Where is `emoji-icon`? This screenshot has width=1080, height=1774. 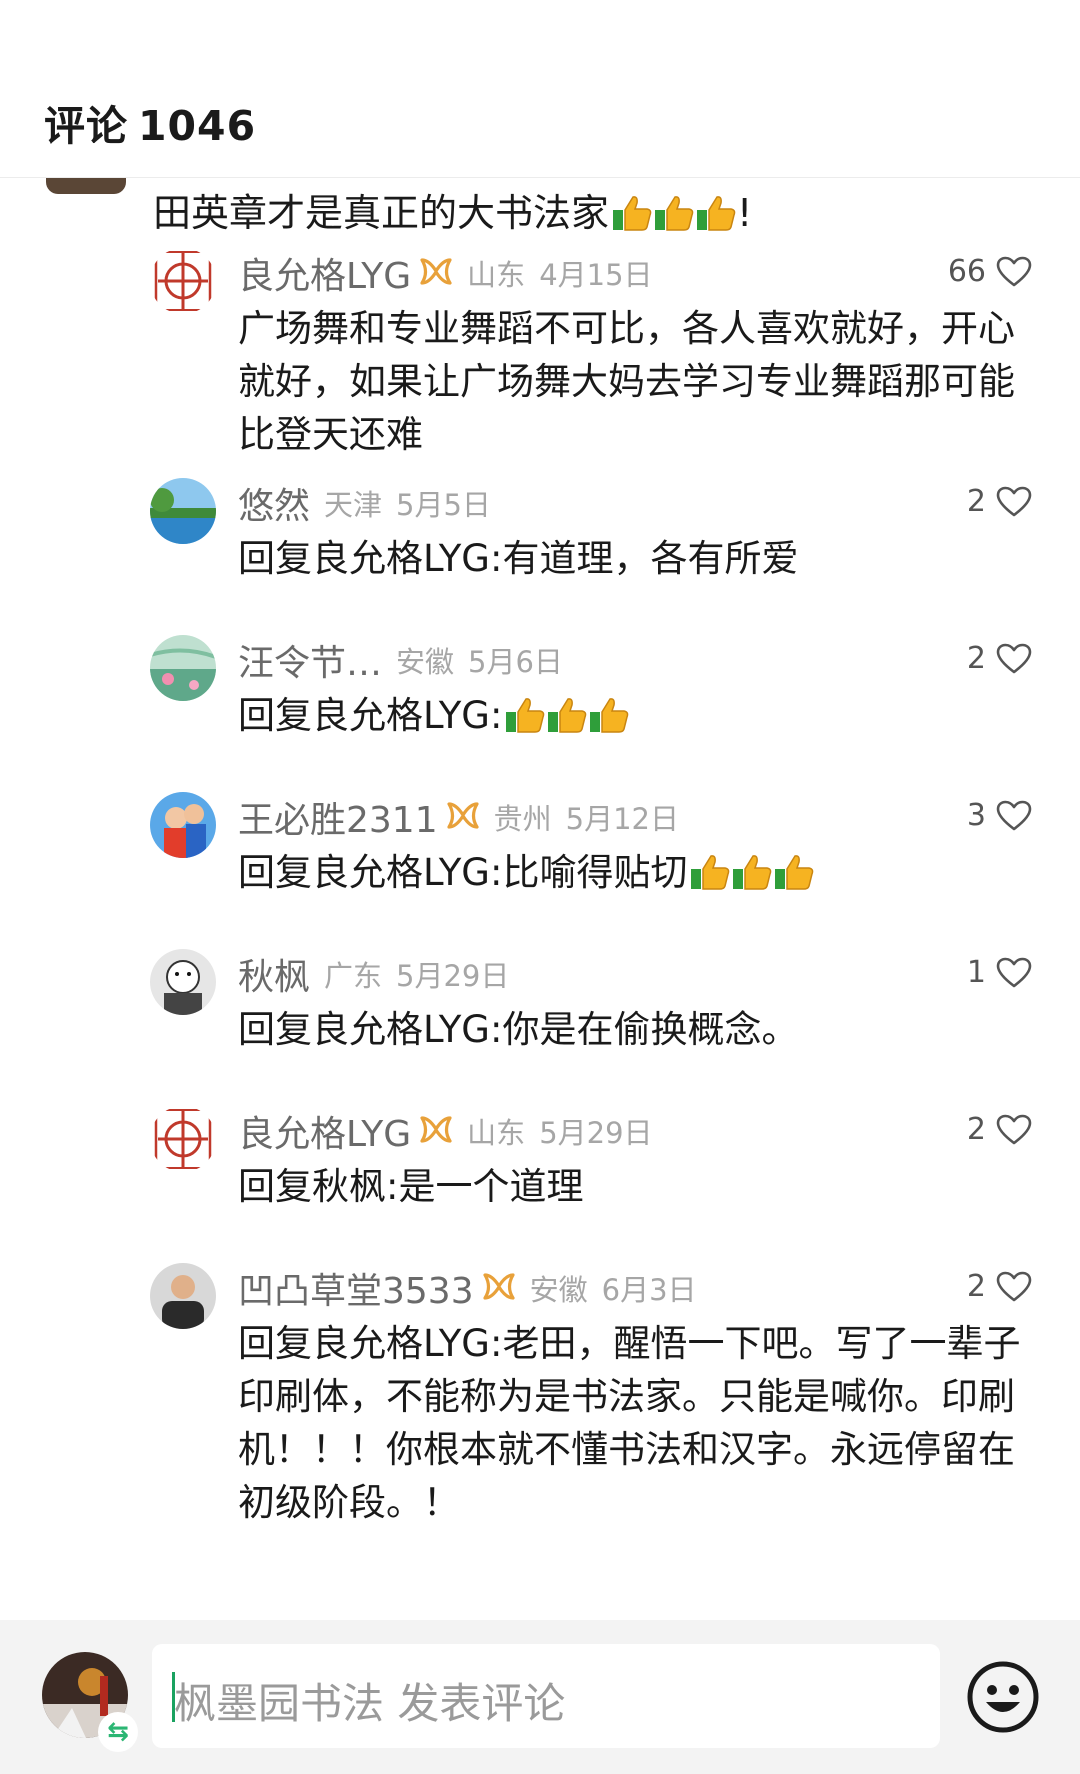 emoji-icon is located at coordinates (1003, 1697).